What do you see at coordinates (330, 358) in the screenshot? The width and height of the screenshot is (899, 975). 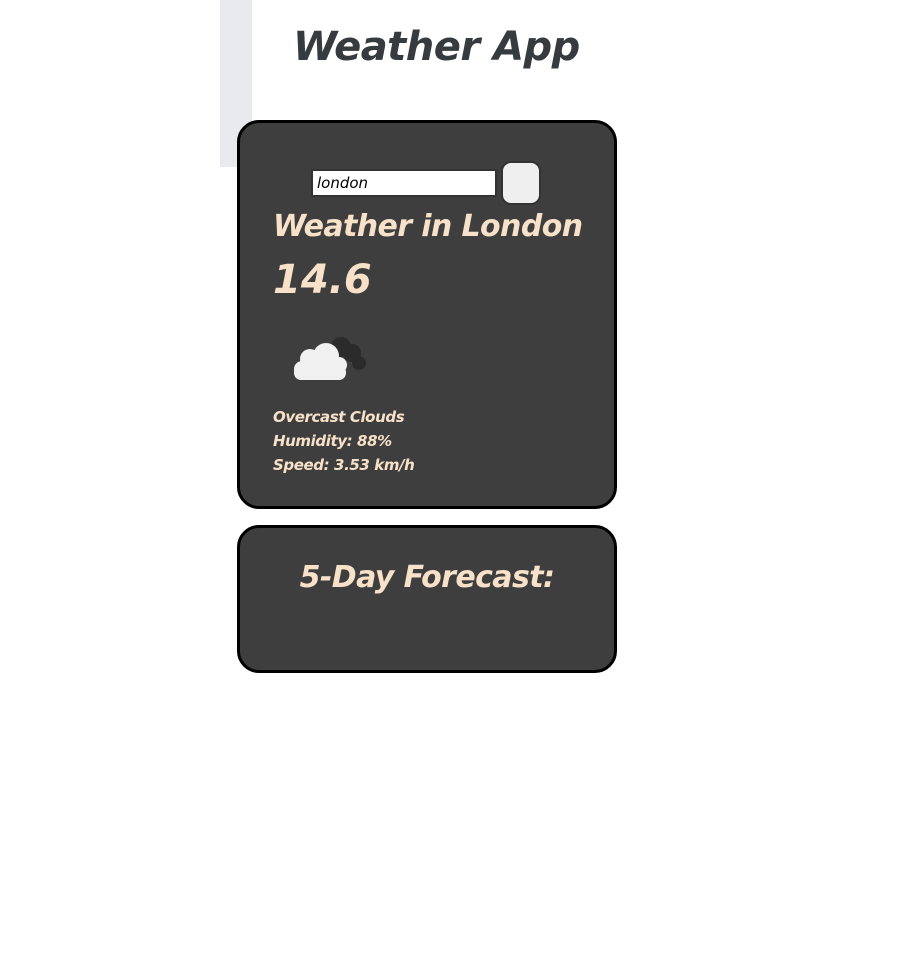 I see `cloud-icon` at bounding box center [330, 358].